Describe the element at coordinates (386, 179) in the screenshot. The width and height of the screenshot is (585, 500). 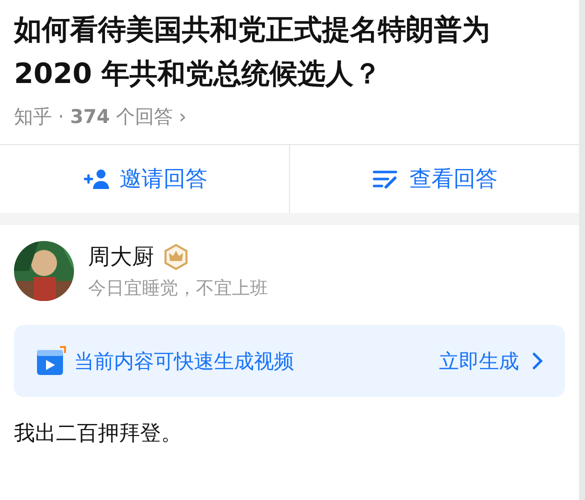
I see `edit-list-icon` at that location.